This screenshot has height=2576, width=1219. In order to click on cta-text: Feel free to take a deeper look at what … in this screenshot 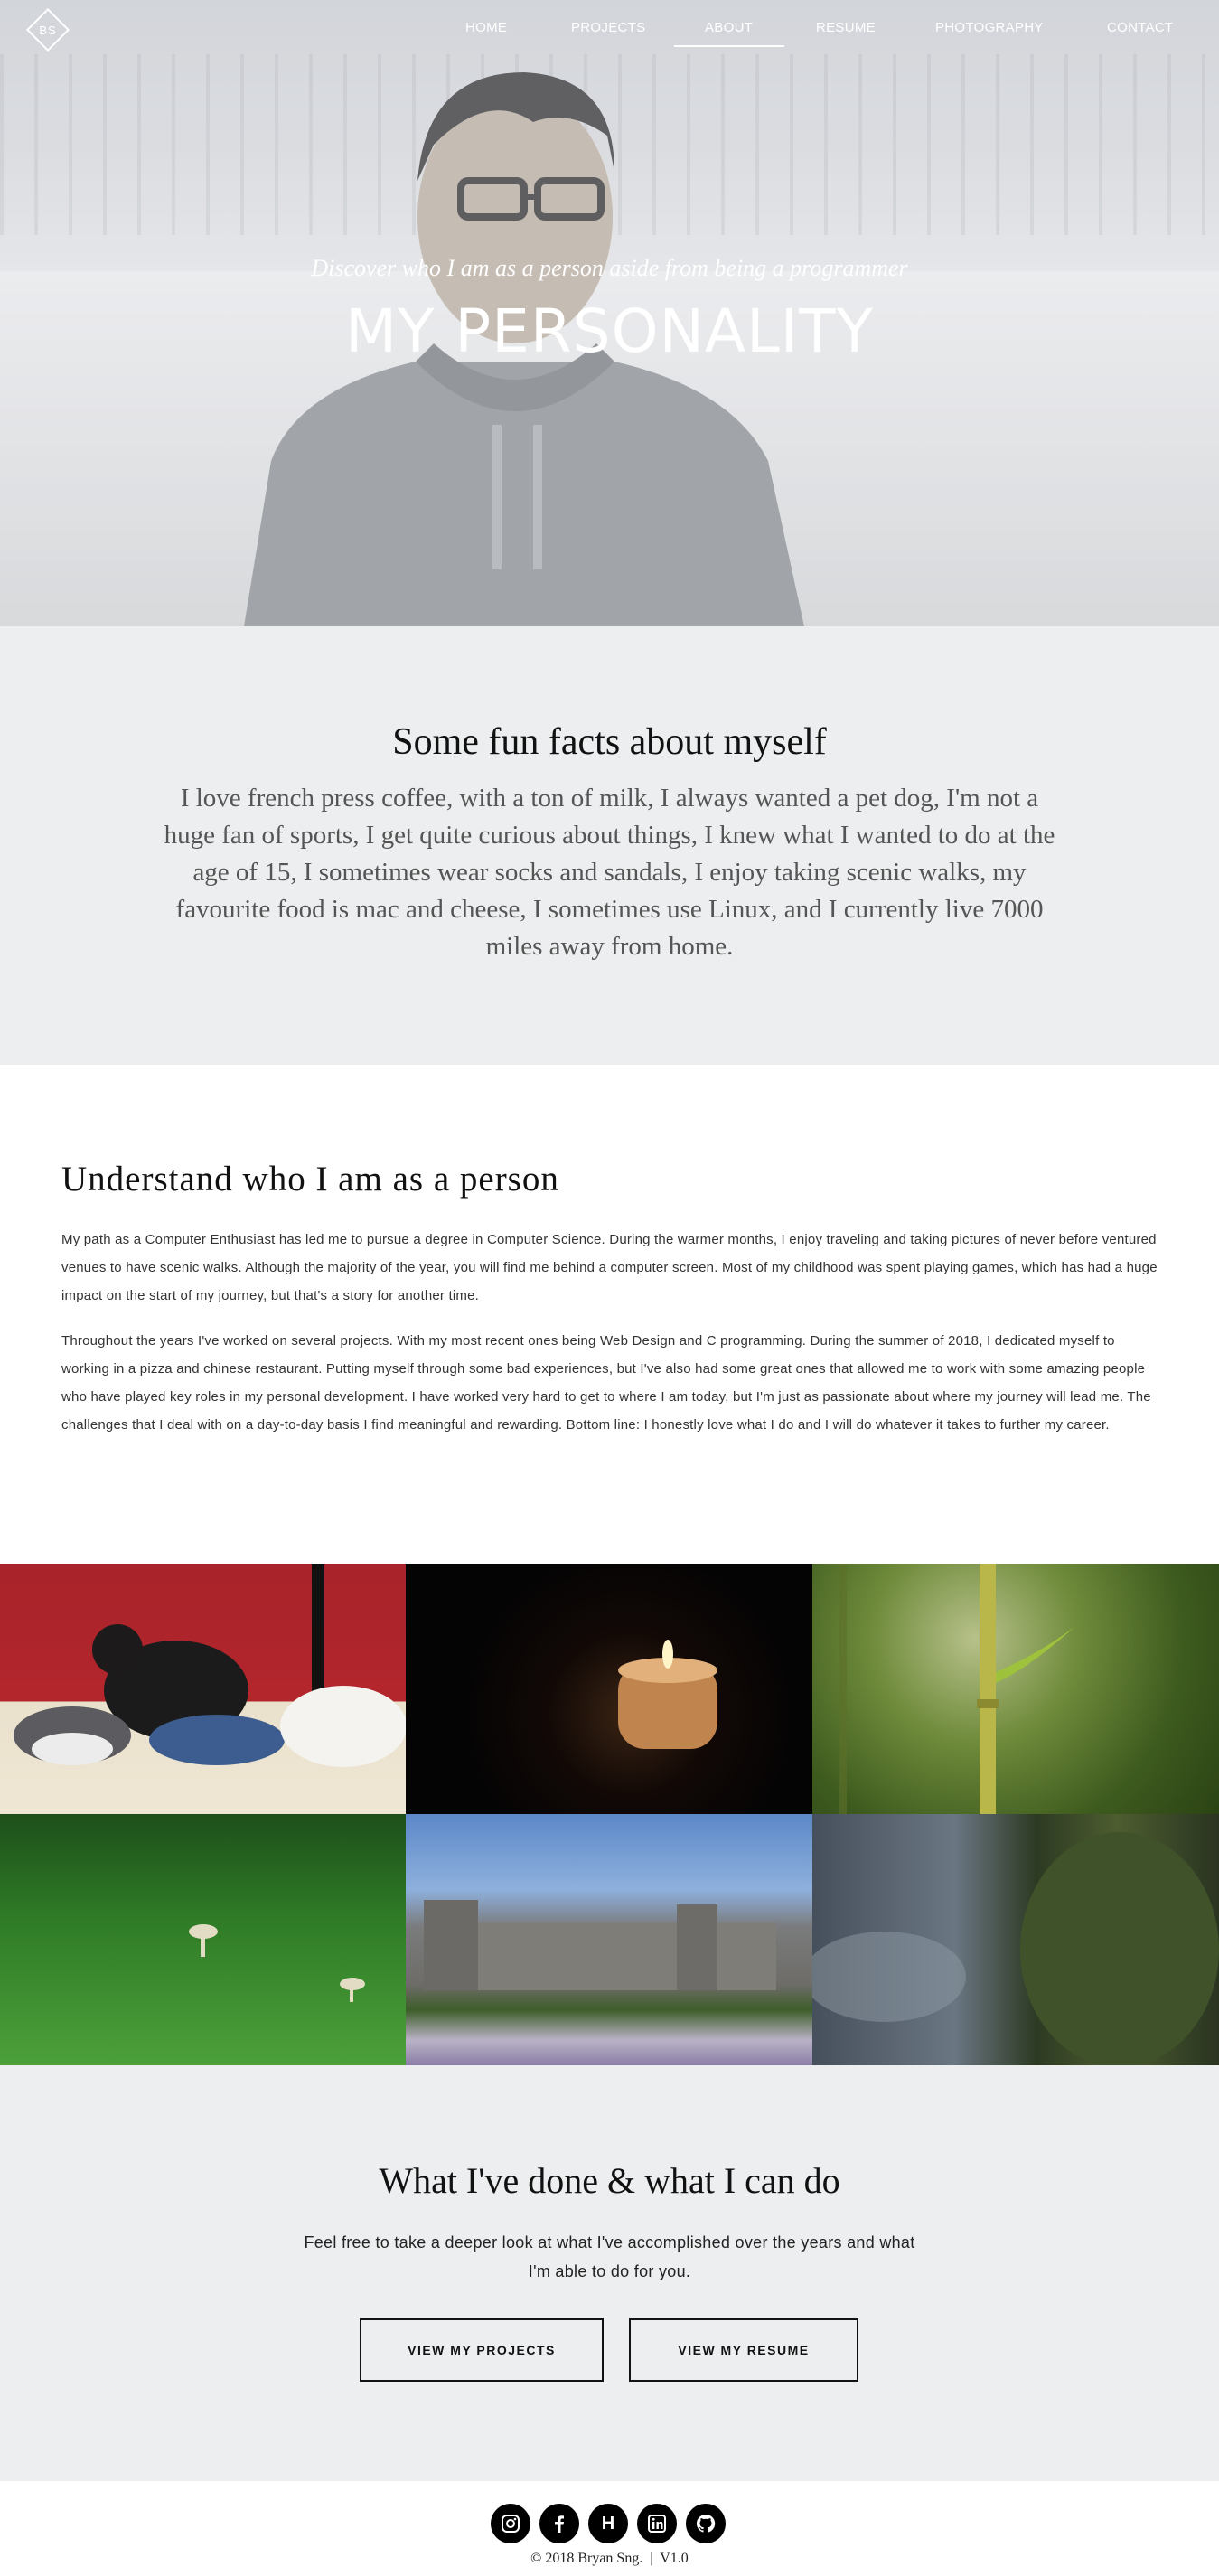, I will do `click(609, 2256)`.